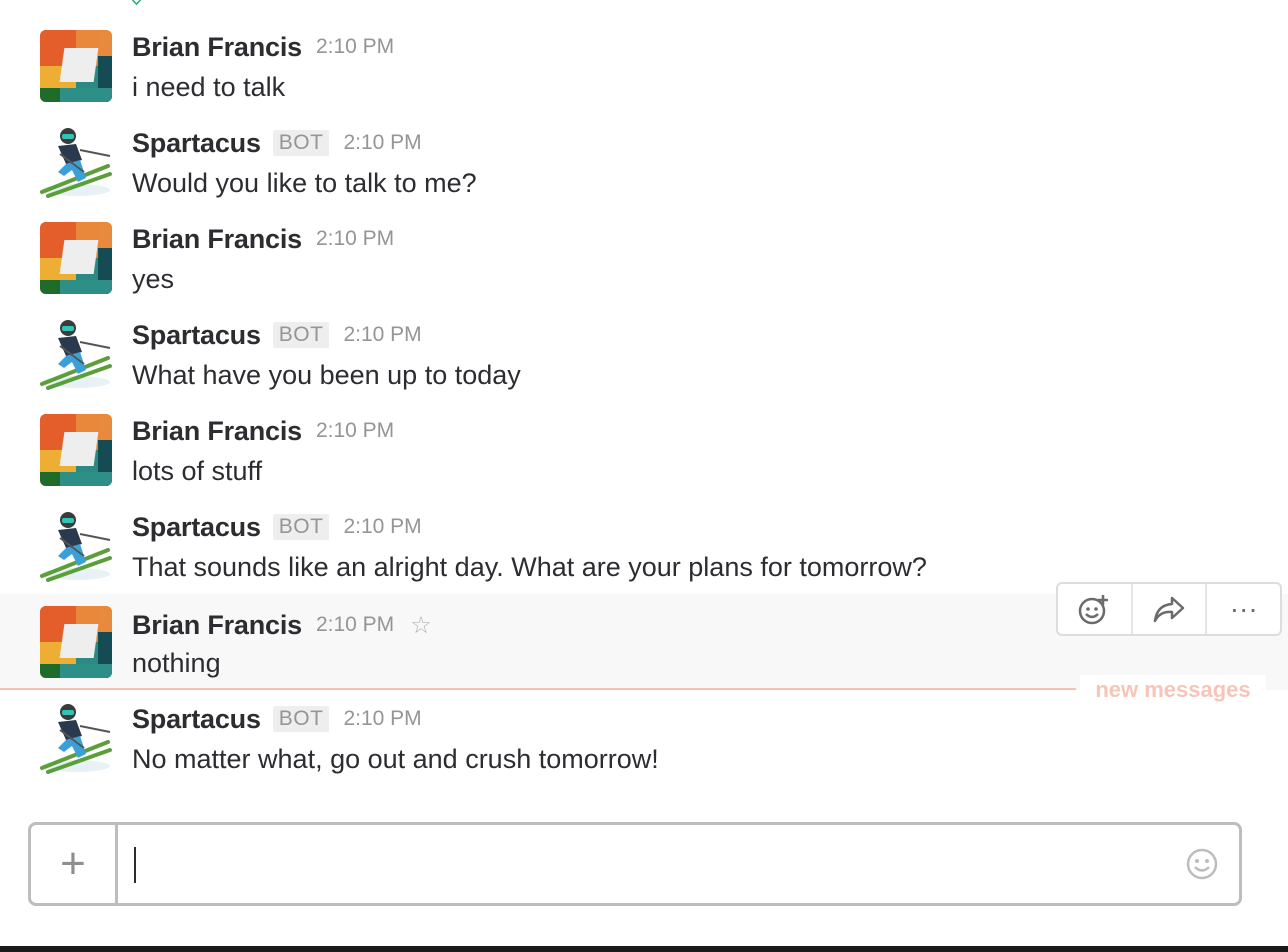 The width and height of the screenshot is (1288, 952). Describe the element at coordinates (644, 435) in the screenshot. I see `message-item: Brian Francis 2:10 PM lots of stuff` at that location.